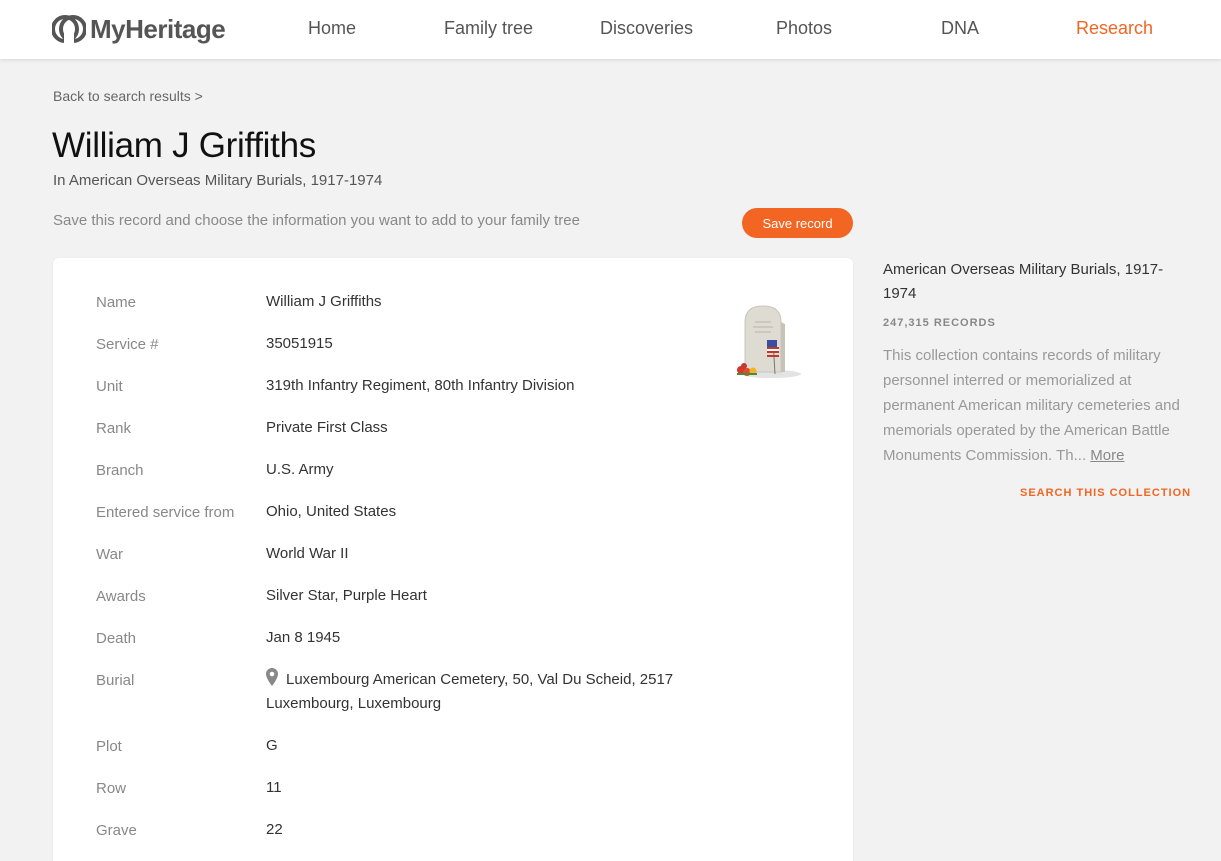 This screenshot has height=861, width=1221. Describe the element at coordinates (158, 28) in the screenshot. I see `logo-text: MyHeritage` at that location.